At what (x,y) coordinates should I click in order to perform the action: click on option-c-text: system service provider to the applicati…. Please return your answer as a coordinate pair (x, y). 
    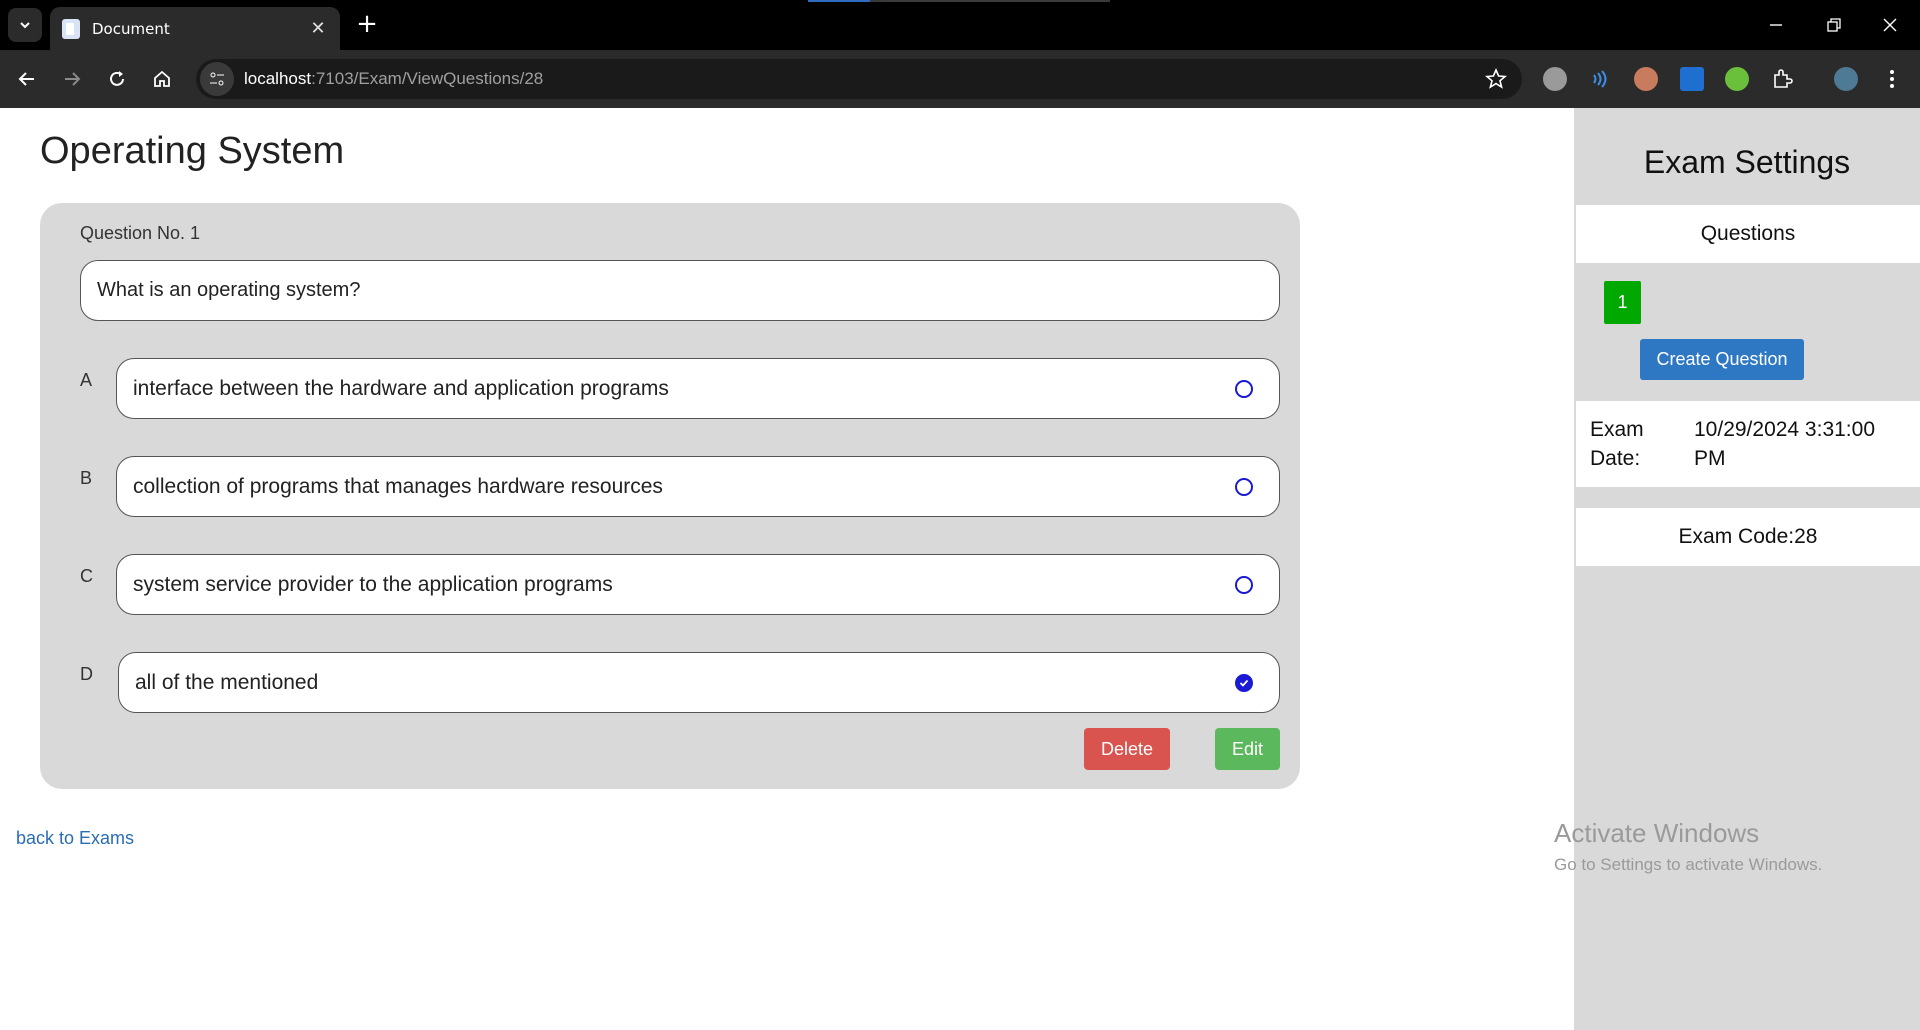
    Looking at the image, I should click on (373, 584).